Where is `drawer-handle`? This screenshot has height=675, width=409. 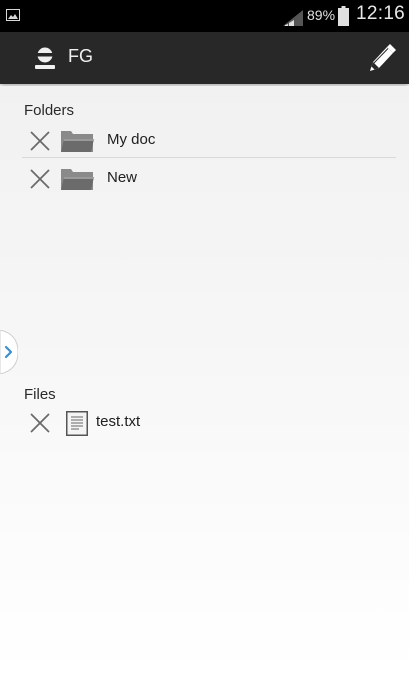 drawer-handle is located at coordinates (9, 352).